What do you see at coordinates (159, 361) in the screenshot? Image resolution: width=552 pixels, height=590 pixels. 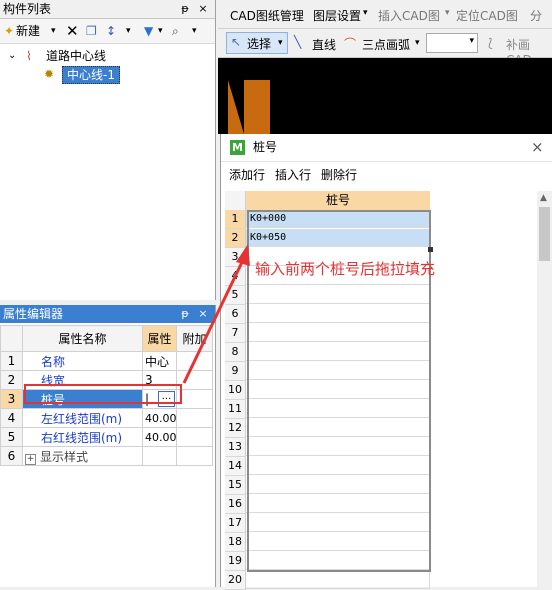 I see `property-value: 中心` at bounding box center [159, 361].